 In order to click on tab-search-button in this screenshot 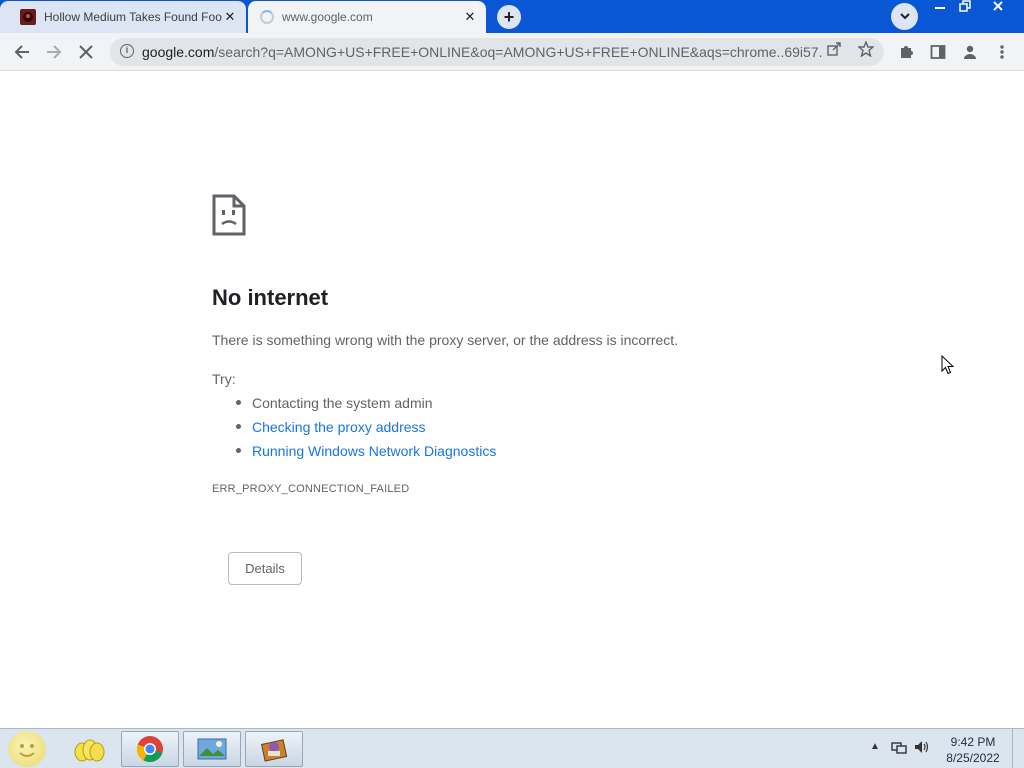, I will do `click(904, 16)`.